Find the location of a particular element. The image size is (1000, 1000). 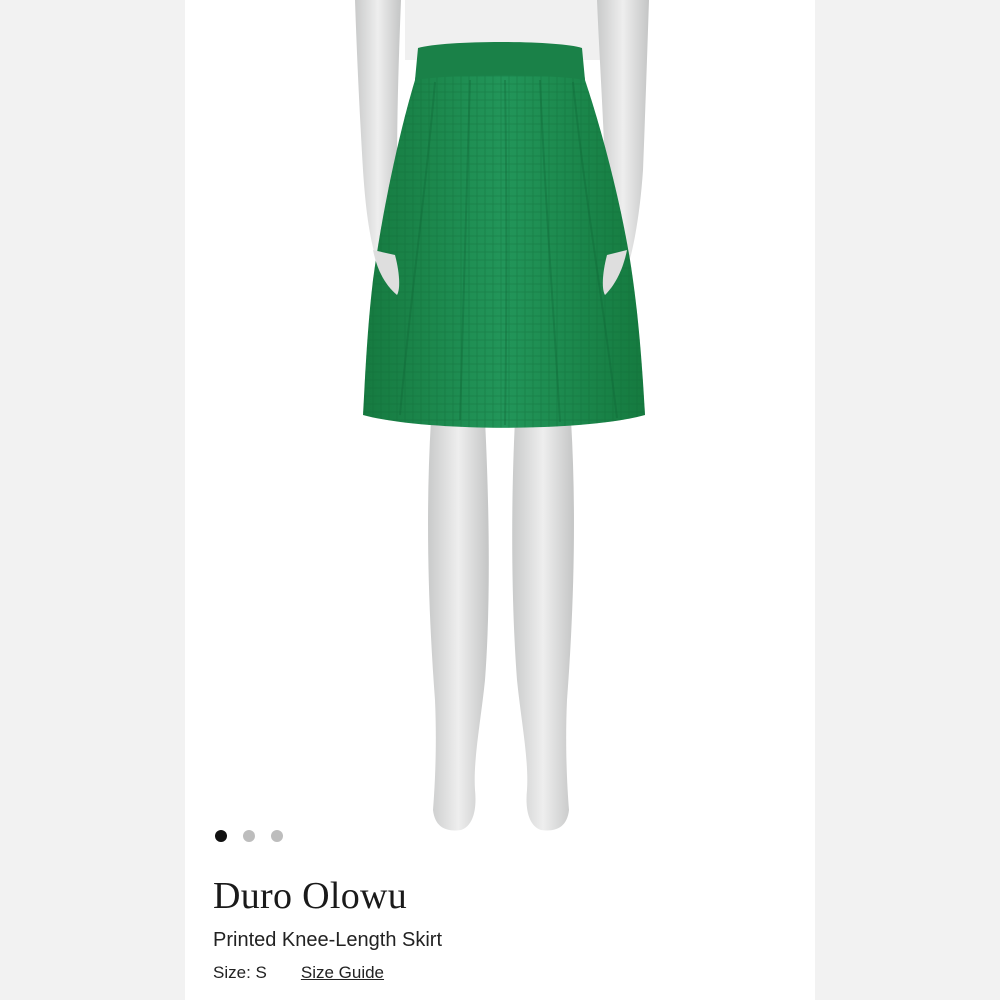

product-title: Printed Knee-Length Skirt is located at coordinates (328, 940).